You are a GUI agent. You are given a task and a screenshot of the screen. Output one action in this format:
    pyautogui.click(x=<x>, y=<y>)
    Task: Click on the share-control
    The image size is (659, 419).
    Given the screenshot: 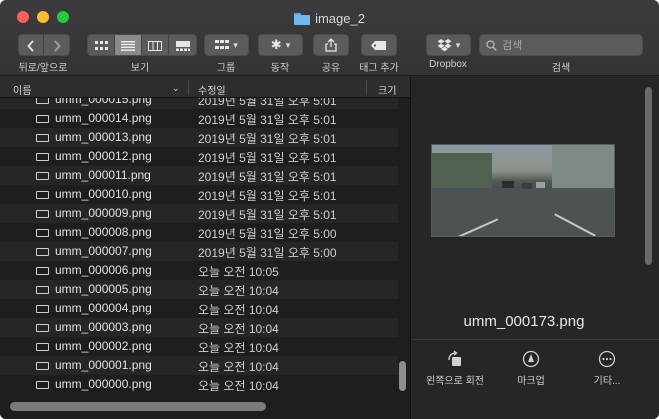 What is the action you would take?
    pyautogui.click(x=331, y=45)
    